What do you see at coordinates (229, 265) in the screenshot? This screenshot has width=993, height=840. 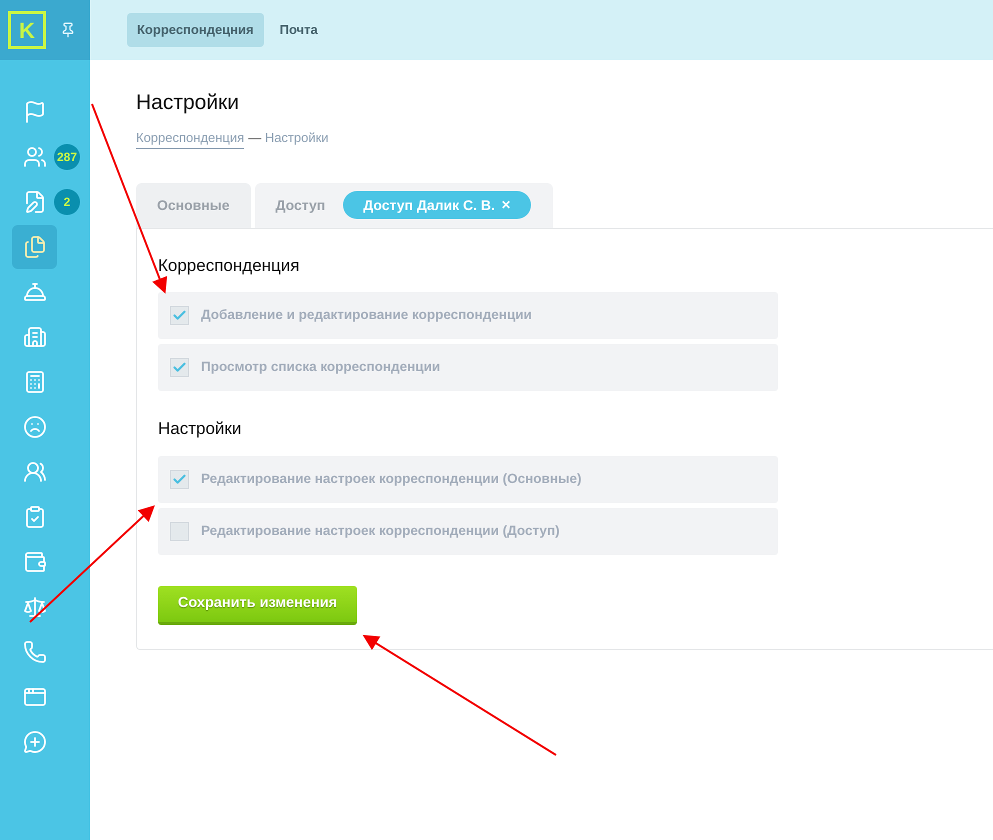 I see `section-title: Корреспонденция` at bounding box center [229, 265].